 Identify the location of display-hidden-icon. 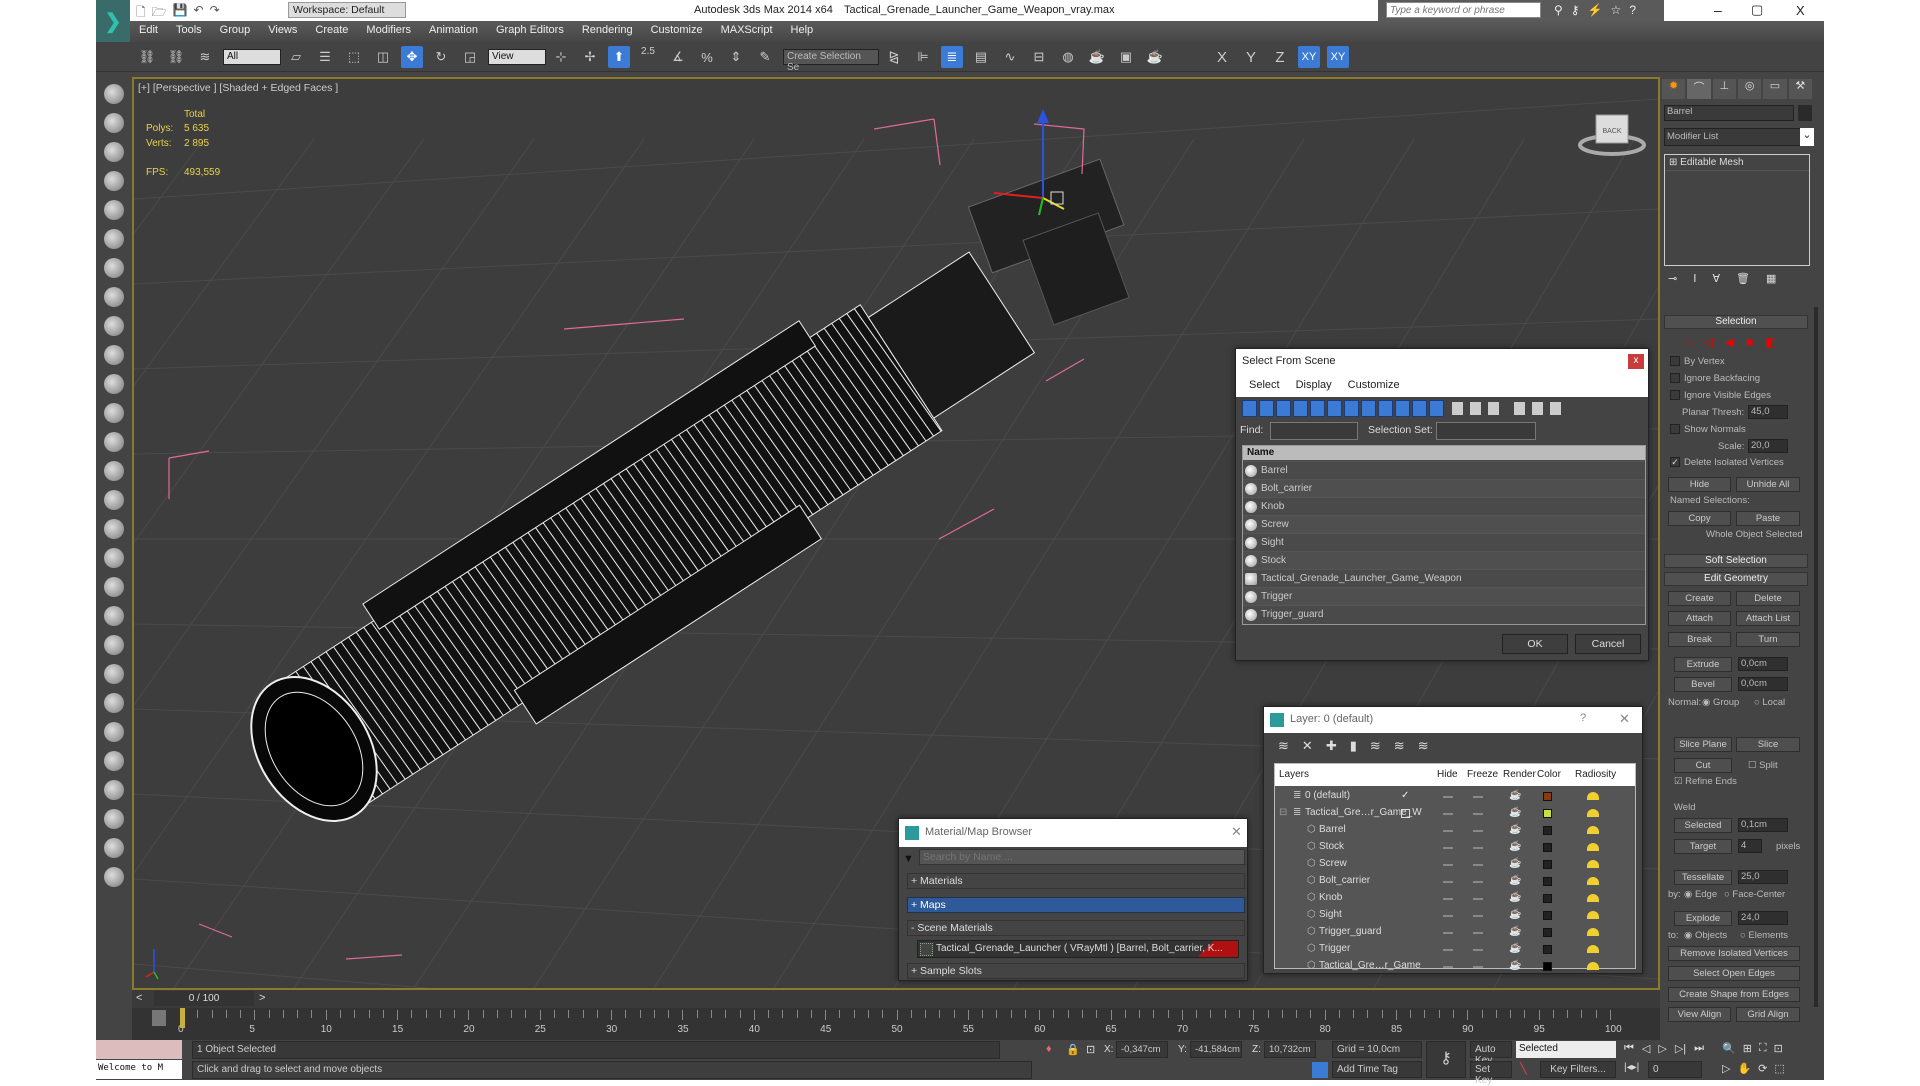
(1436, 408).